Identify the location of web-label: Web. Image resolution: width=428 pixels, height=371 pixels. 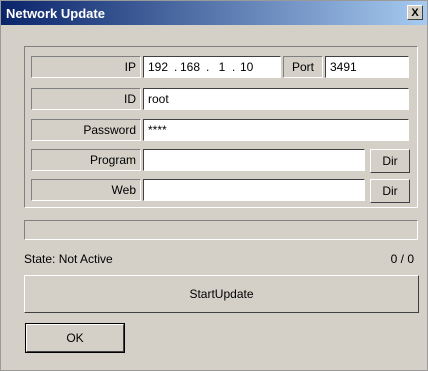
(86, 190).